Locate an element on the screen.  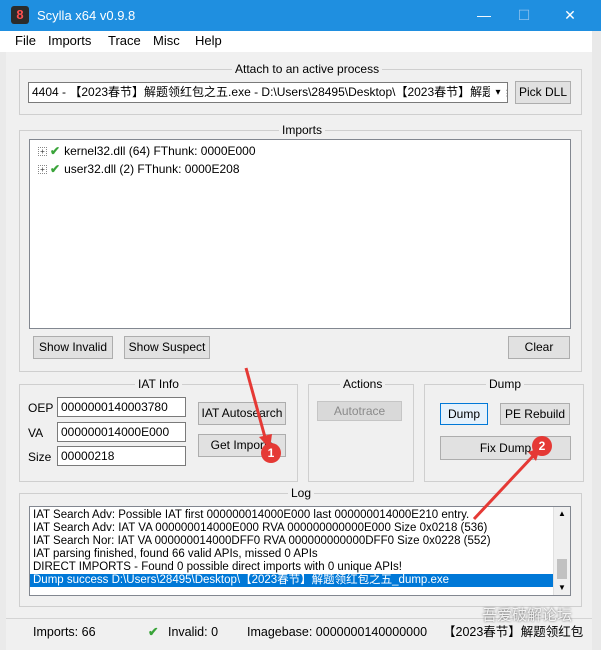
annotation-marker-2: 2 is located at coordinates (542, 446).